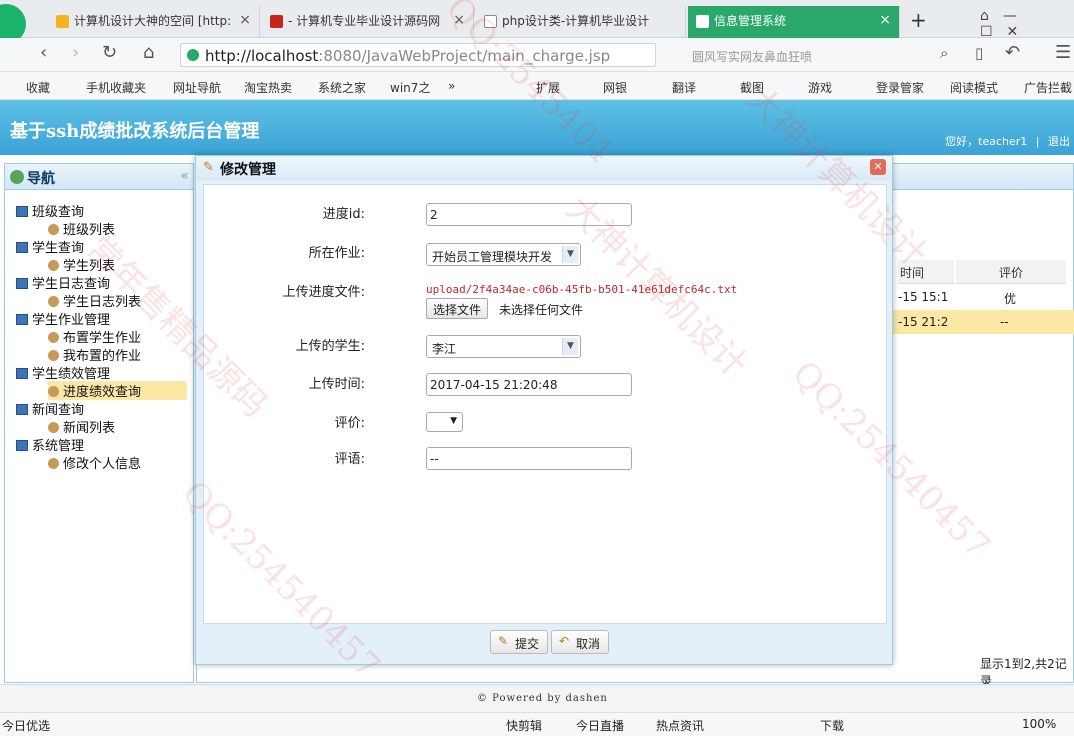 The width and height of the screenshot is (1074, 736). I want to click on nav-group-item: 学生绩效管理, so click(63, 372).